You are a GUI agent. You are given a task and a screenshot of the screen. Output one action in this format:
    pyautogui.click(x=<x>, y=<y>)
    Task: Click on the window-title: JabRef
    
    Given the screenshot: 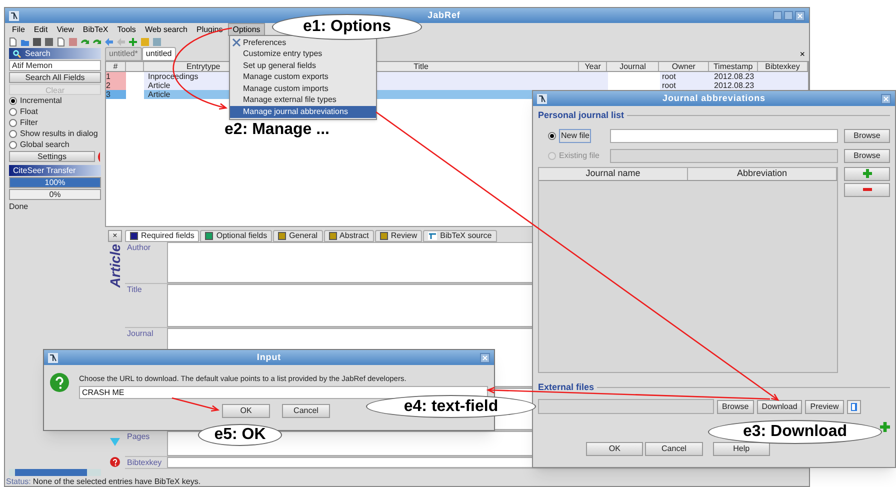 What is the action you would take?
    pyautogui.click(x=444, y=15)
    